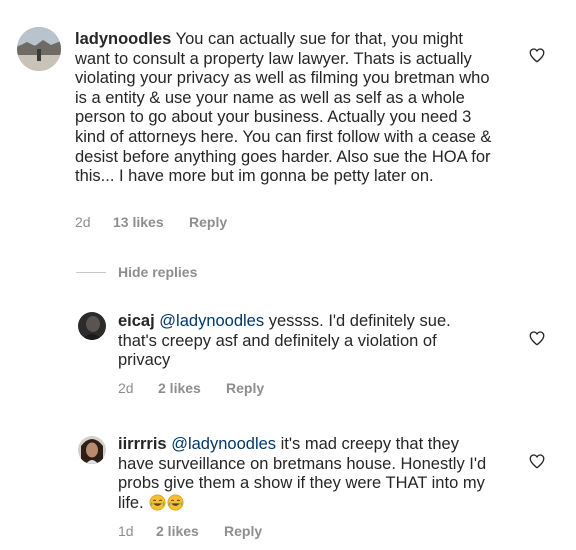 The width and height of the screenshot is (576, 550). I want to click on comment-time: 2d, so click(83, 222).